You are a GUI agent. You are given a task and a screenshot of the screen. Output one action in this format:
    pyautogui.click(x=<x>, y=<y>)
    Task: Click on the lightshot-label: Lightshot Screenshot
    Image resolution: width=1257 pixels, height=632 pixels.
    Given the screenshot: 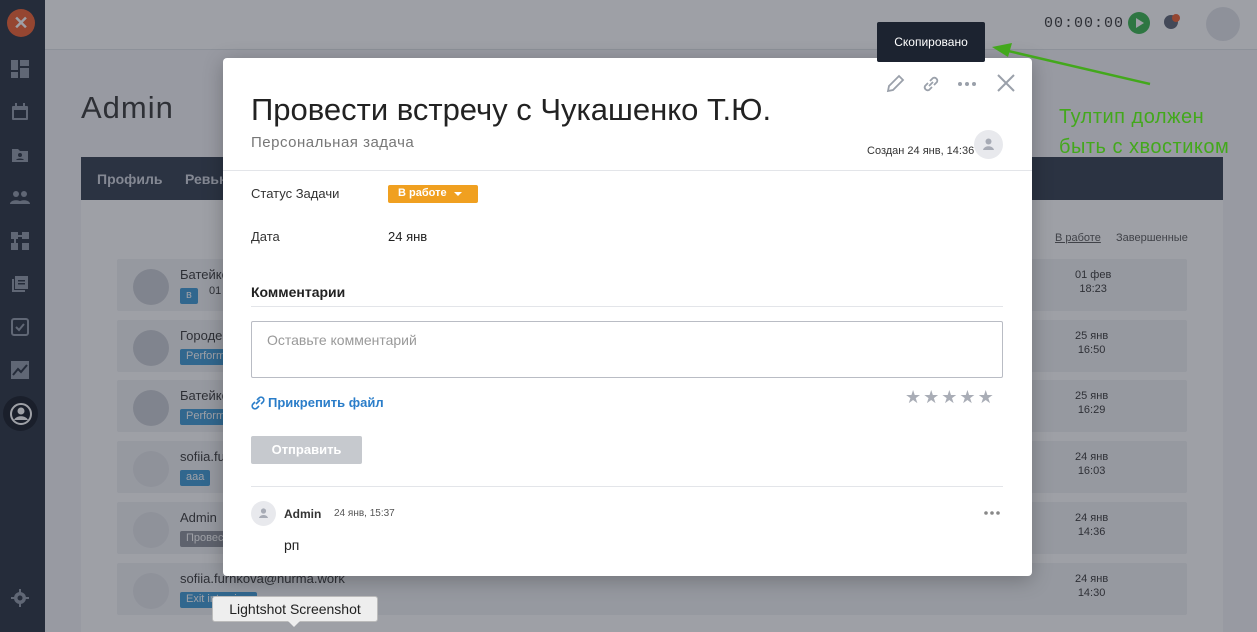 What is the action you would take?
    pyautogui.click(x=295, y=609)
    